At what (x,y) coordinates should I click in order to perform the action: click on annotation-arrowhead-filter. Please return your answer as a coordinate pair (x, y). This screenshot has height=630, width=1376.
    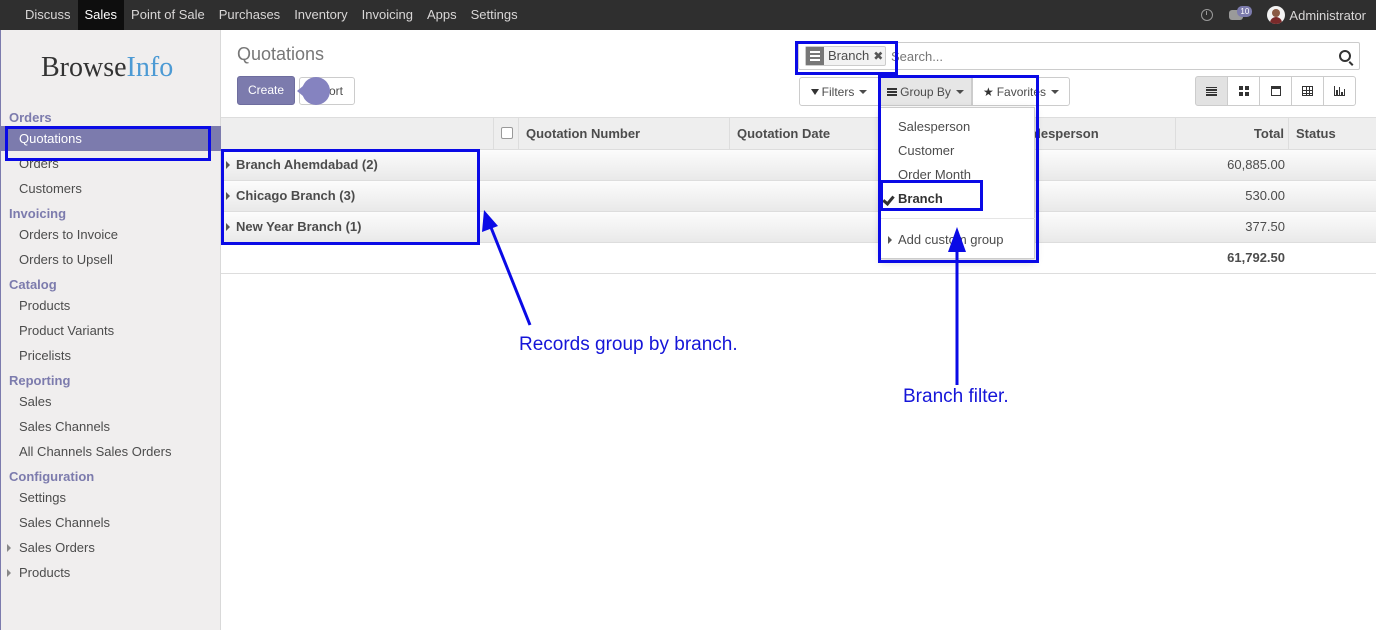
    Looking at the image, I should click on (957, 239).